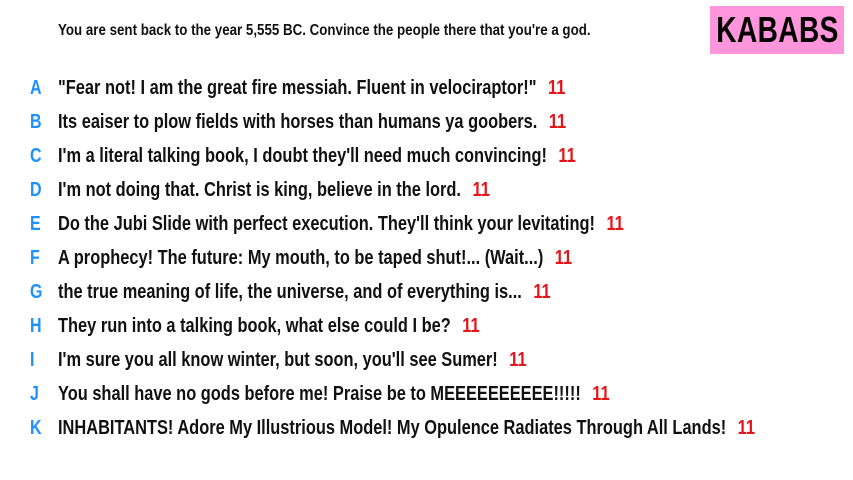  I want to click on answer-letter: I, so click(32, 359).